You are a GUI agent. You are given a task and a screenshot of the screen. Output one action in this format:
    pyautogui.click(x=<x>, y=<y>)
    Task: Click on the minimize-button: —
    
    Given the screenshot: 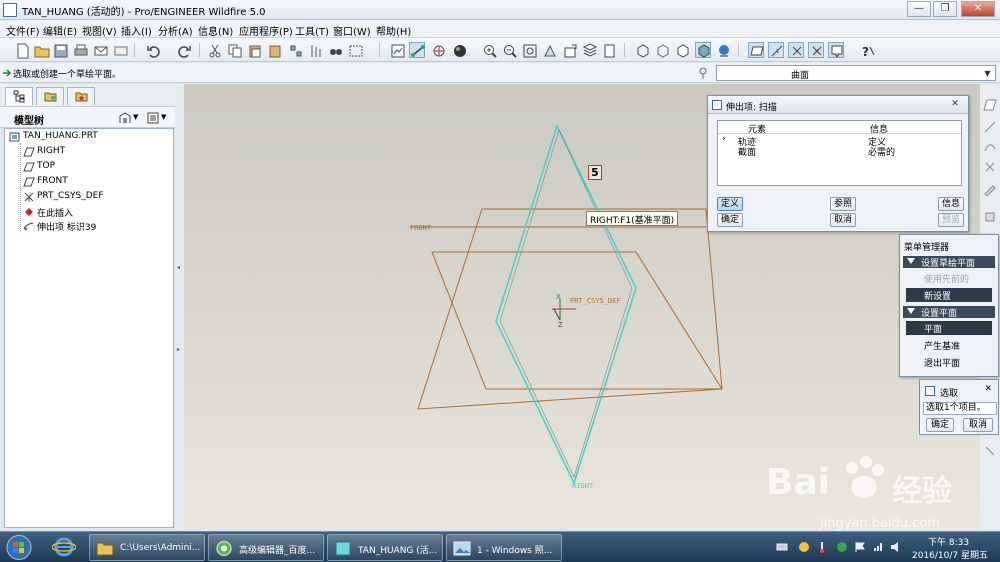 What is the action you would take?
    pyautogui.click(x=919, y=9)
    